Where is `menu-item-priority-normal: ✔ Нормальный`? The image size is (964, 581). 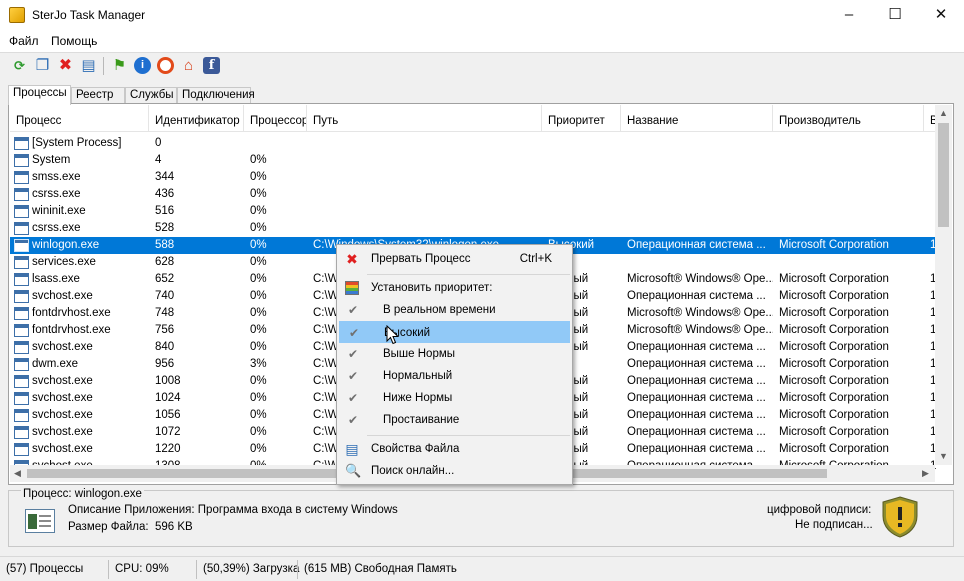
menu-item-priority-normal: ✔ Нормальный is located at coordinates (454, 376).